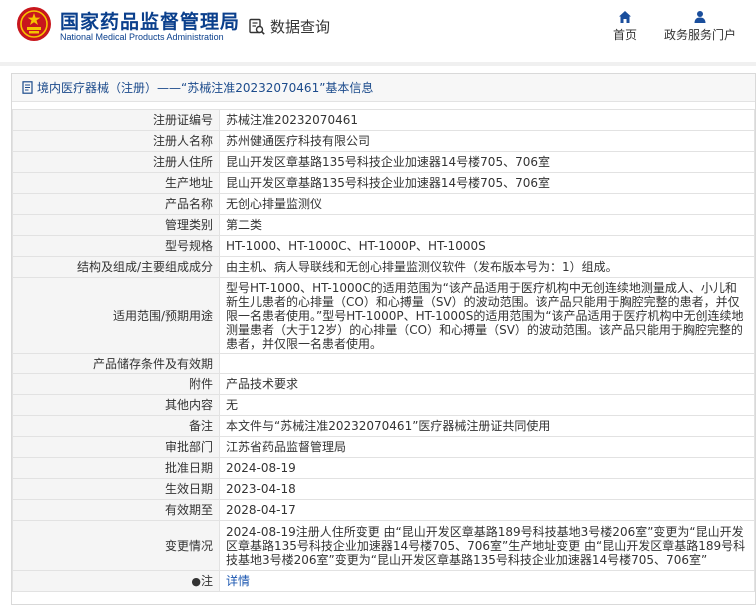 The image size is (756, 606). Describe the element at coordinates (487, 510) in the screenshot. I see `field-value: 2028-04-17` at that location.